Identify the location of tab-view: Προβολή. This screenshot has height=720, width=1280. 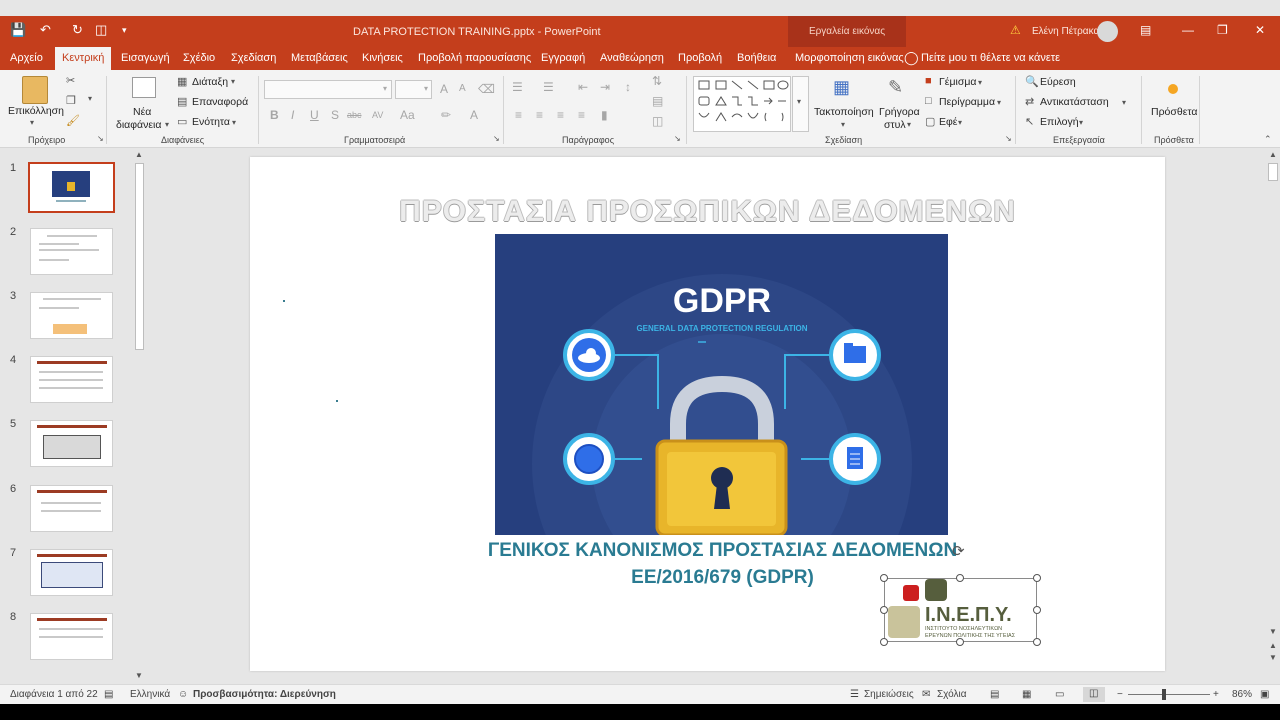
(700, 58).